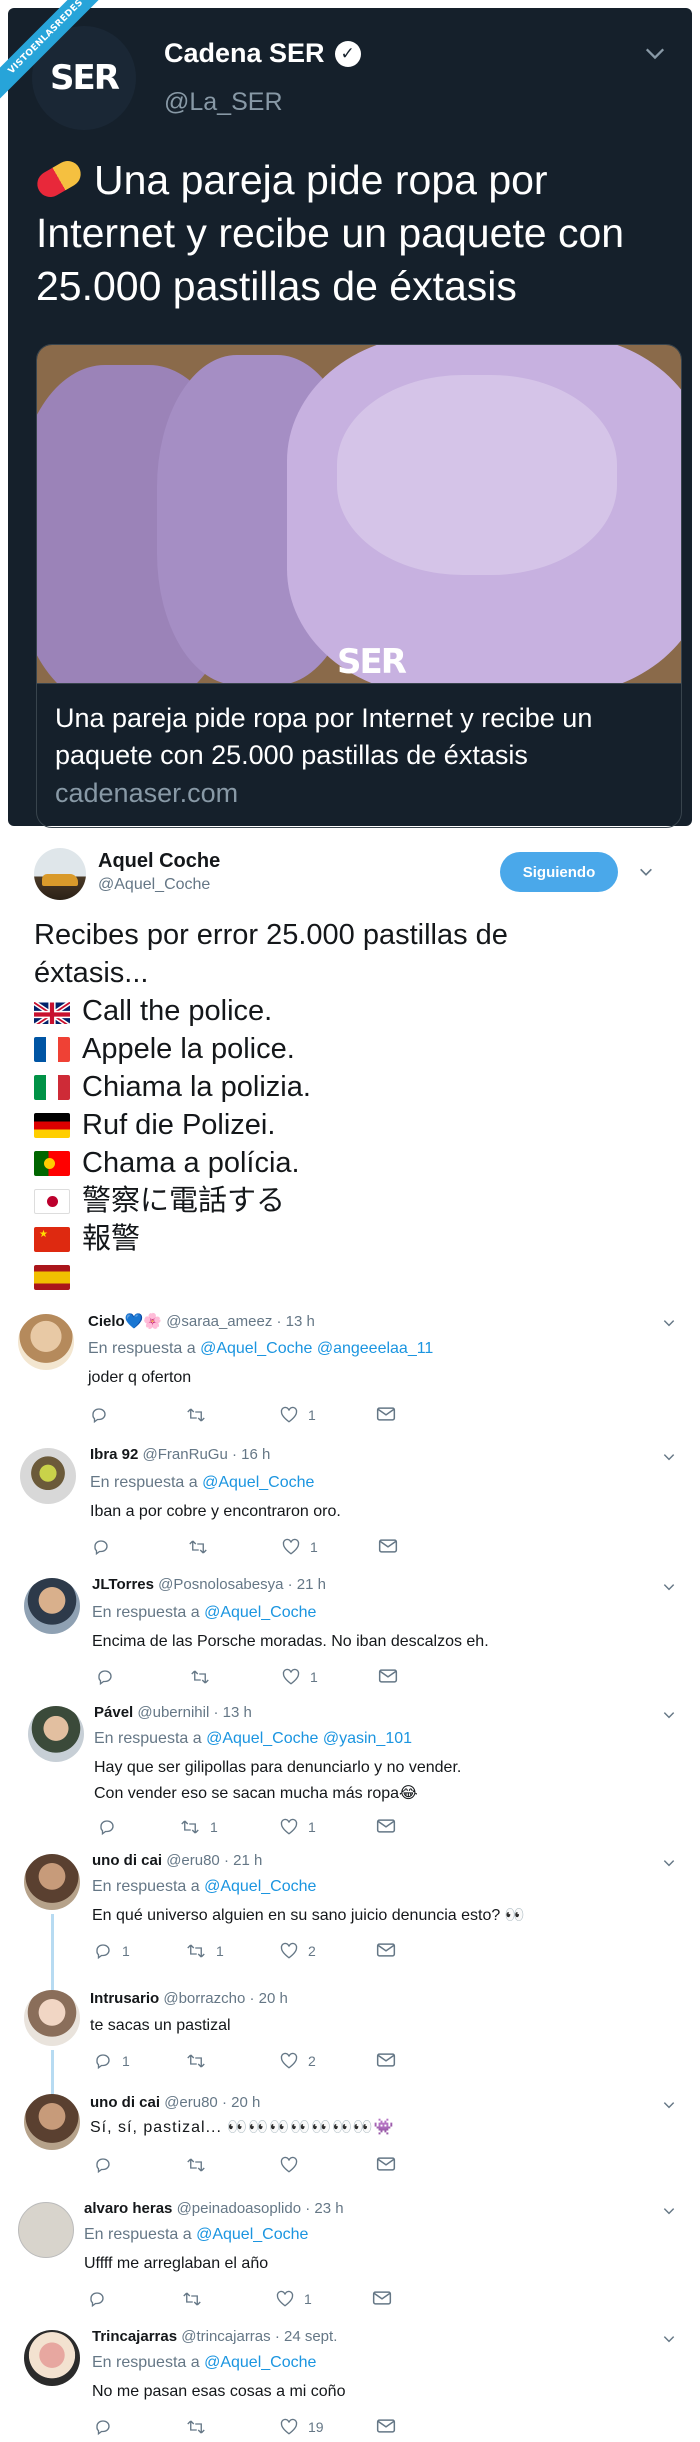 This screenshot has height=2442, width=700. I want to click on reply-author-handle: @FranRuGu, so click(185, 1454).